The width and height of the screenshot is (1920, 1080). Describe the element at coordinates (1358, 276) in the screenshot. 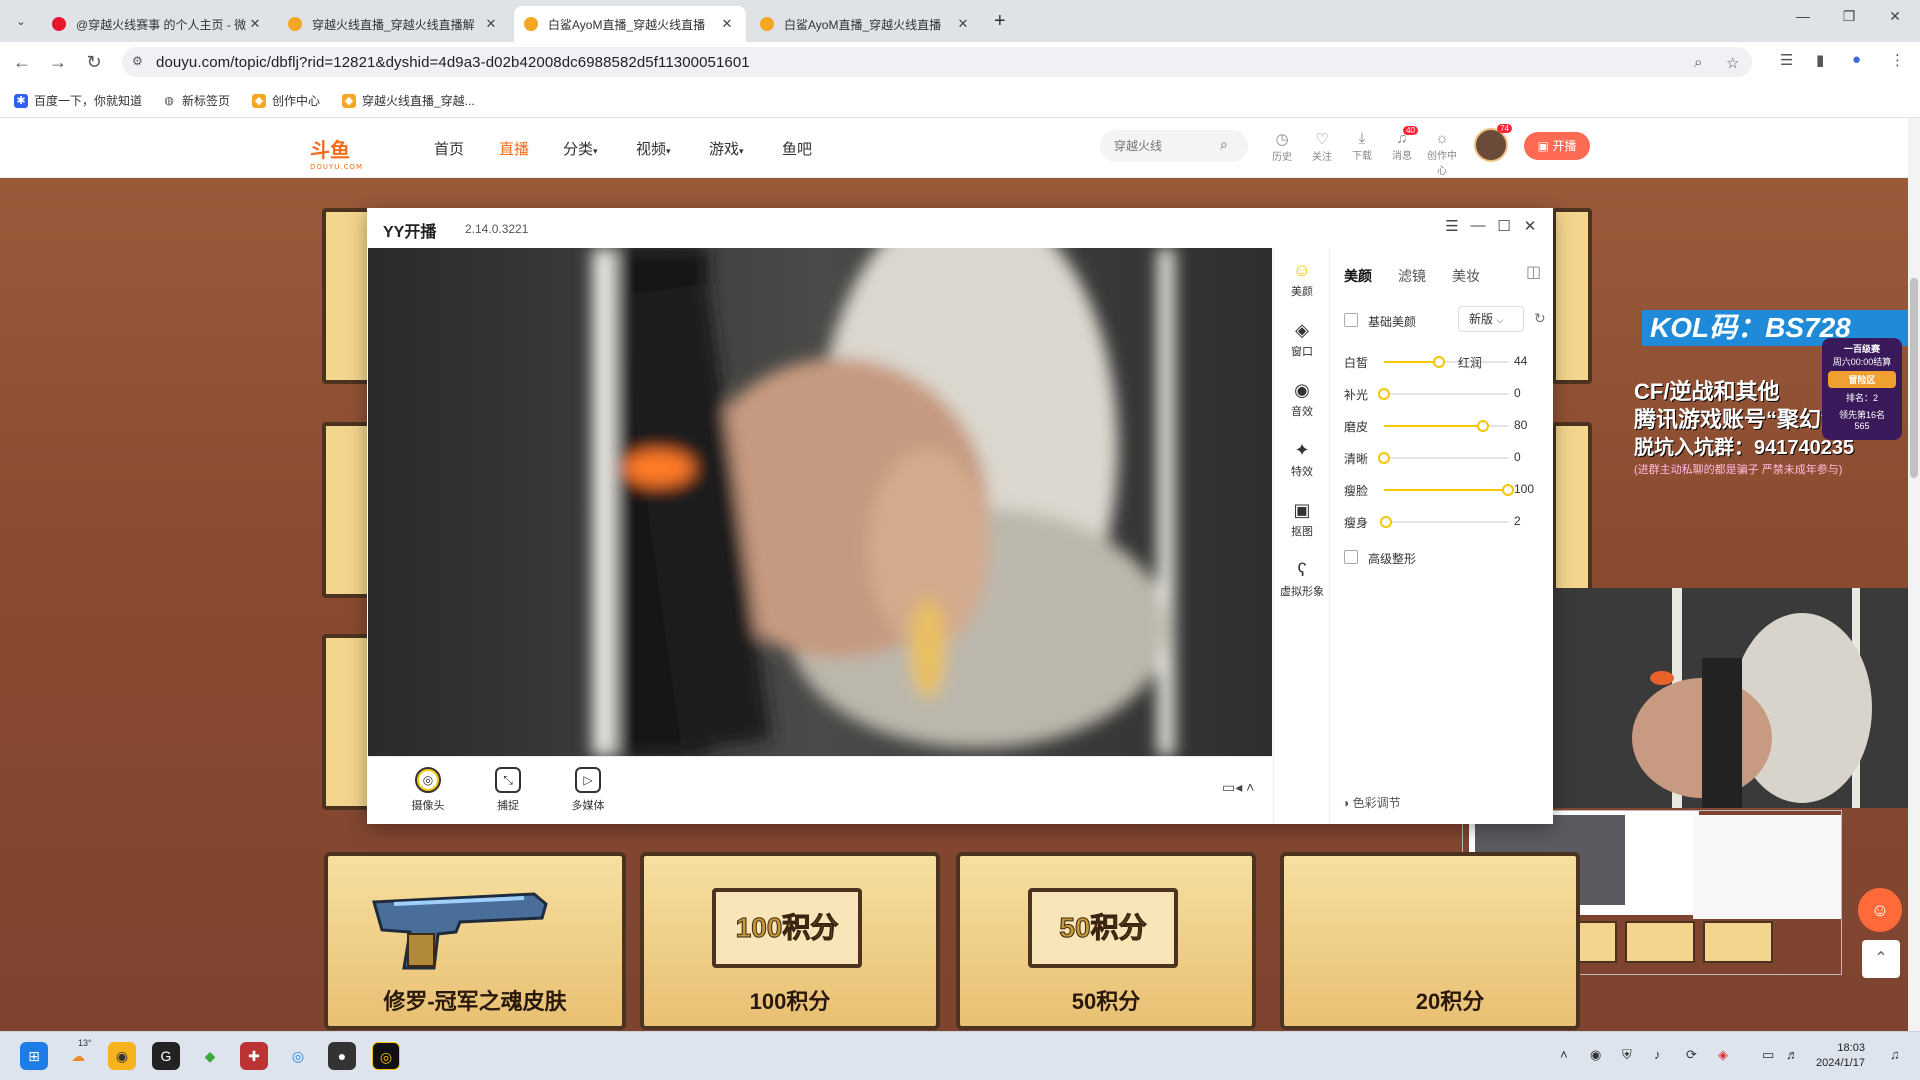

I see `tab-beauty: 美颜` at that location.